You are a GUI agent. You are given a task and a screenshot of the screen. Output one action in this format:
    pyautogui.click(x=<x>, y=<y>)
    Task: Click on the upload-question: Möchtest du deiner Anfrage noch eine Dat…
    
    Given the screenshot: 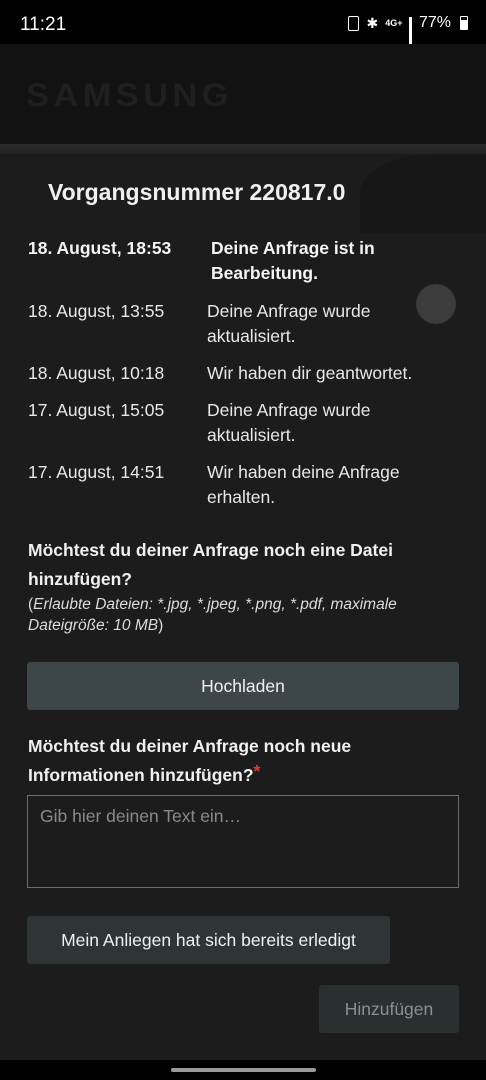 What is the action you would take?
    pyautogui.click(x=210, y=564)
    